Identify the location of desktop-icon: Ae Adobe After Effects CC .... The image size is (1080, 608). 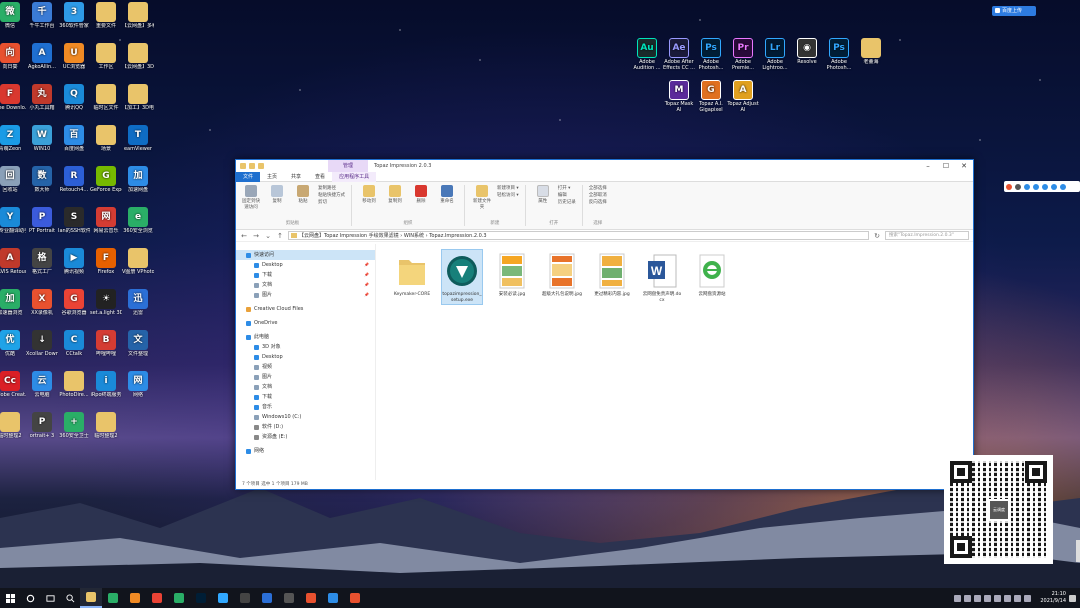
(679, 54).